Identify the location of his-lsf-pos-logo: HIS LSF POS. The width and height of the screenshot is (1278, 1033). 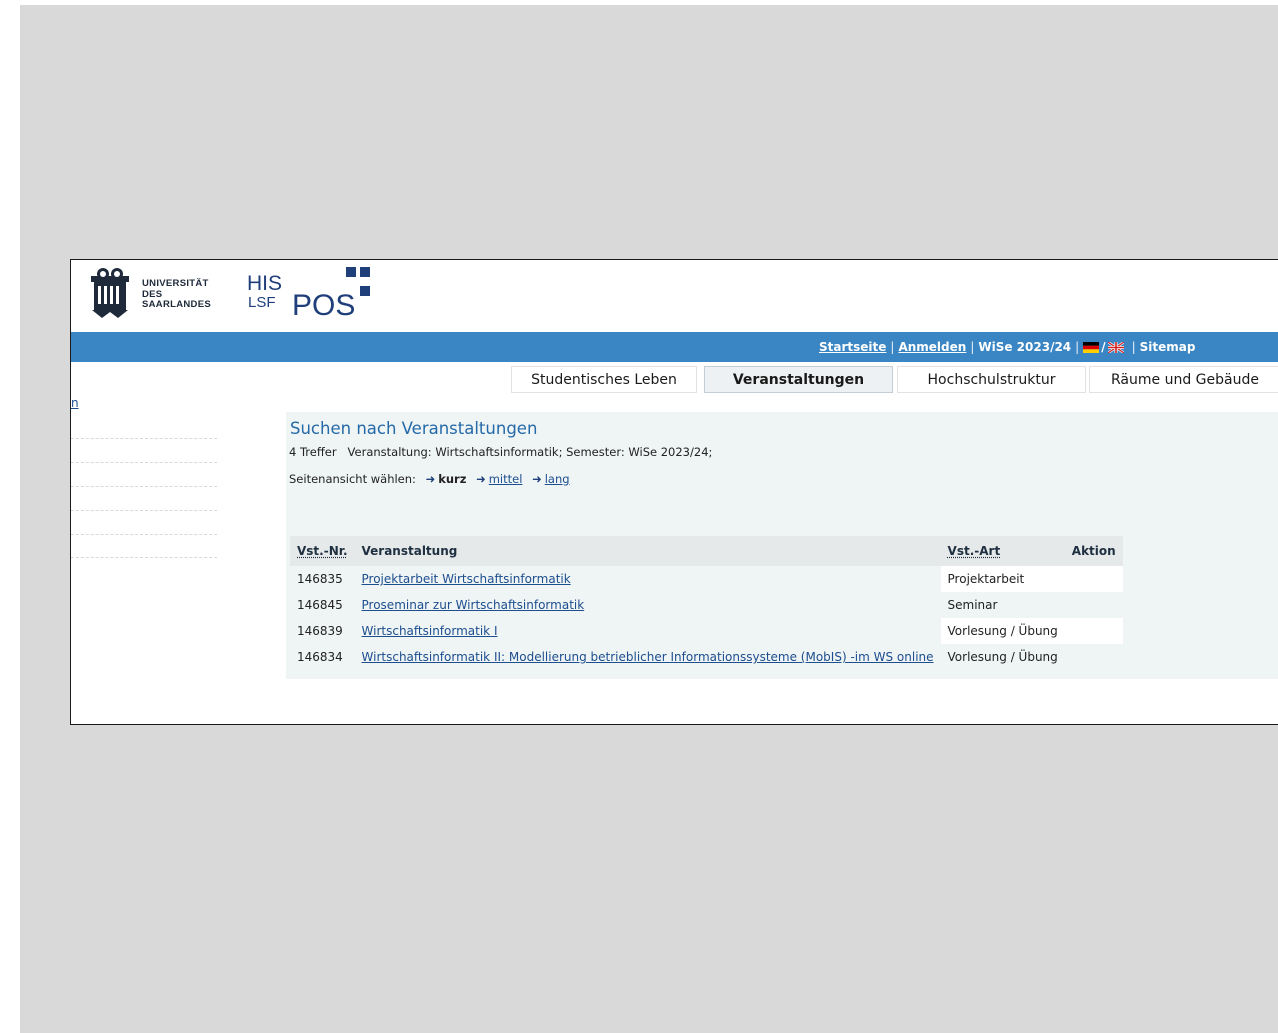
(308, 295).